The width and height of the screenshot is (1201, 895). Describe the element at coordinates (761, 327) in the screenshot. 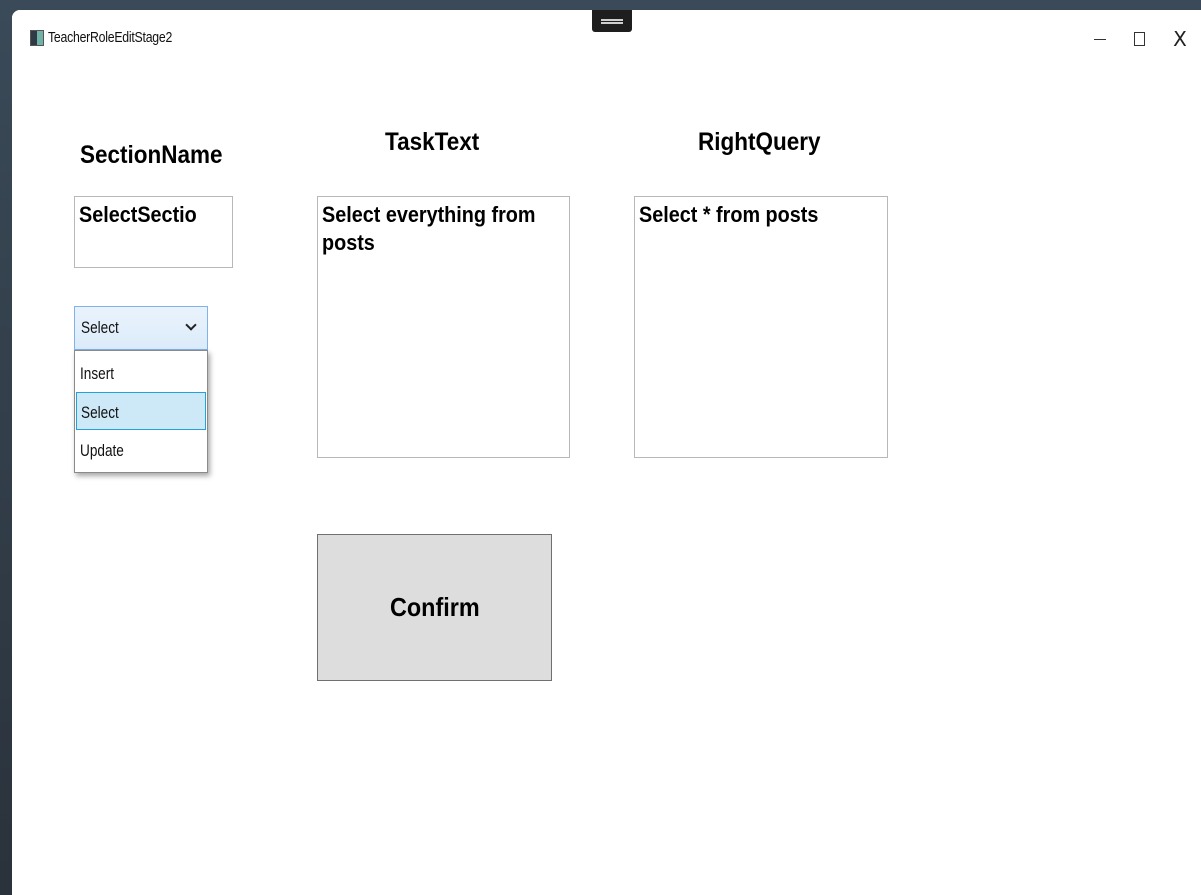

I see `right-query-input: Select * from posts` at that location.